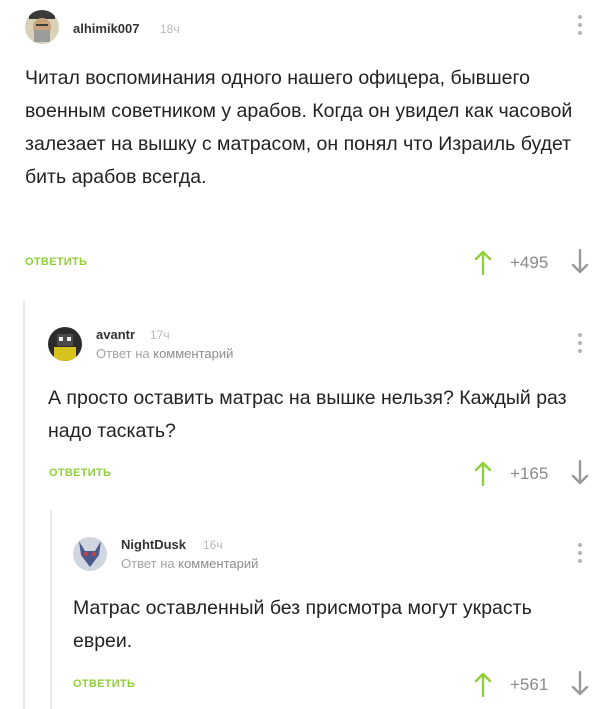  Describe the element at coordinates (213, 545) in the screenshot. I see `comment-time: 16ч` at that location.